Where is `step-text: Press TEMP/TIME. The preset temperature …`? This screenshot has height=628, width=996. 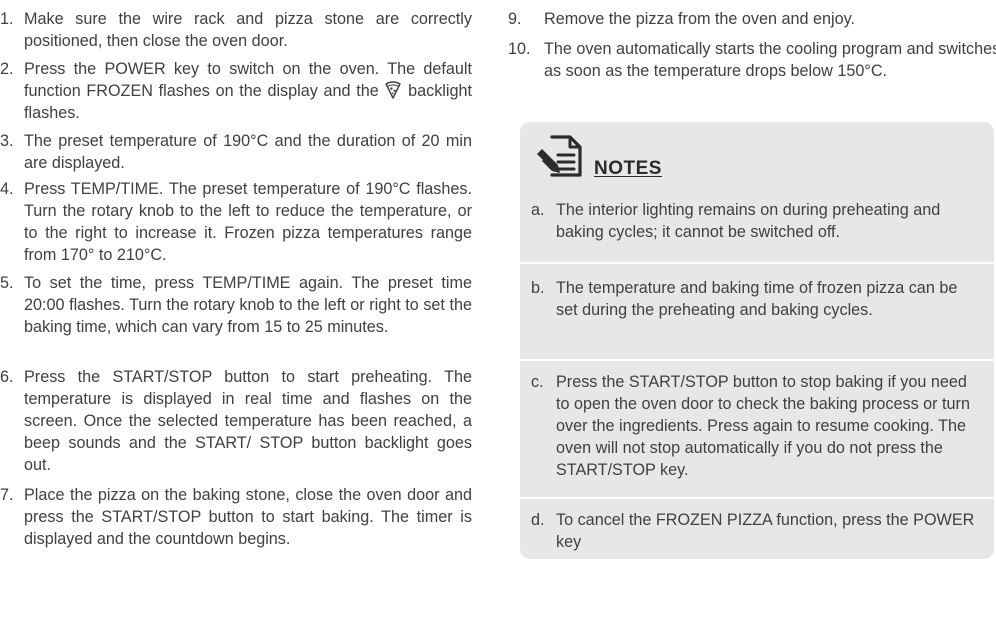
step-text: Press TEMP/TIME. The preset temperature … is located at coordinates (248, 222).